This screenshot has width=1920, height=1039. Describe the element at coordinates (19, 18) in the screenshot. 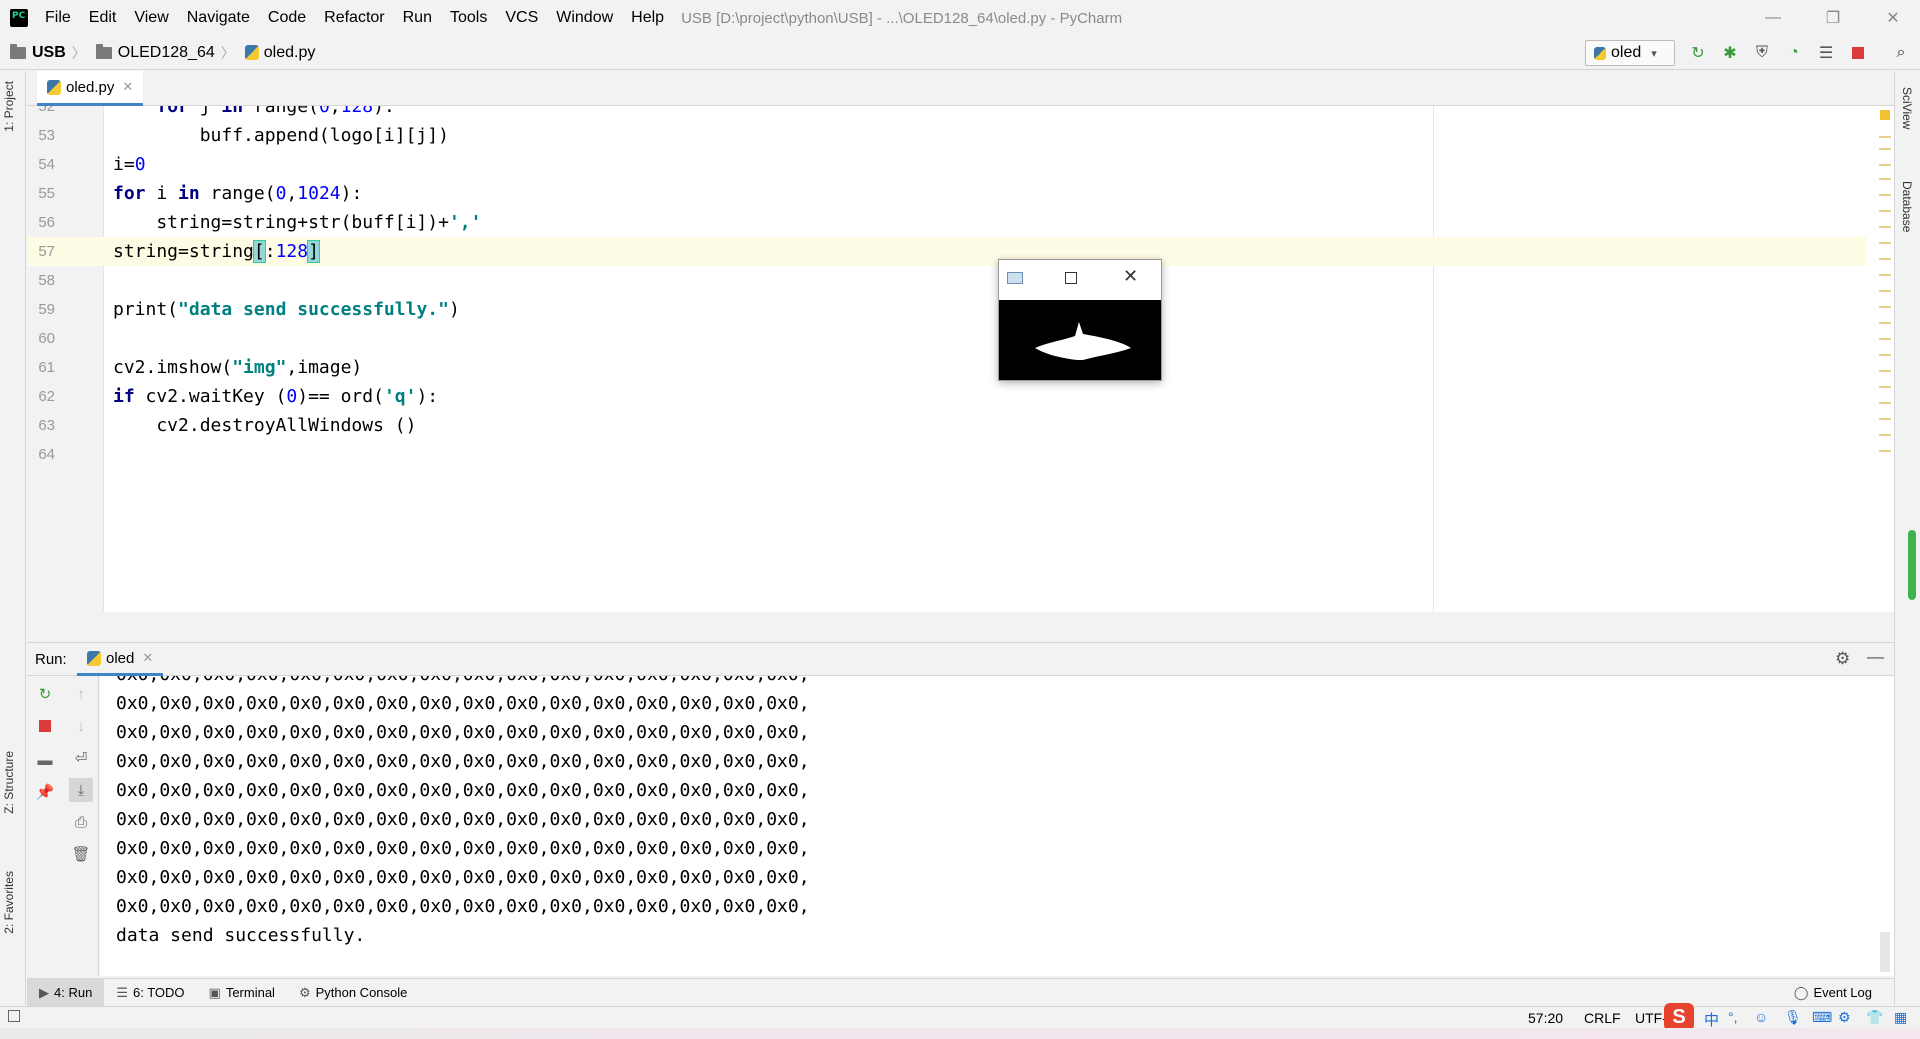

I see `pycharm-logo-icon` at that location.